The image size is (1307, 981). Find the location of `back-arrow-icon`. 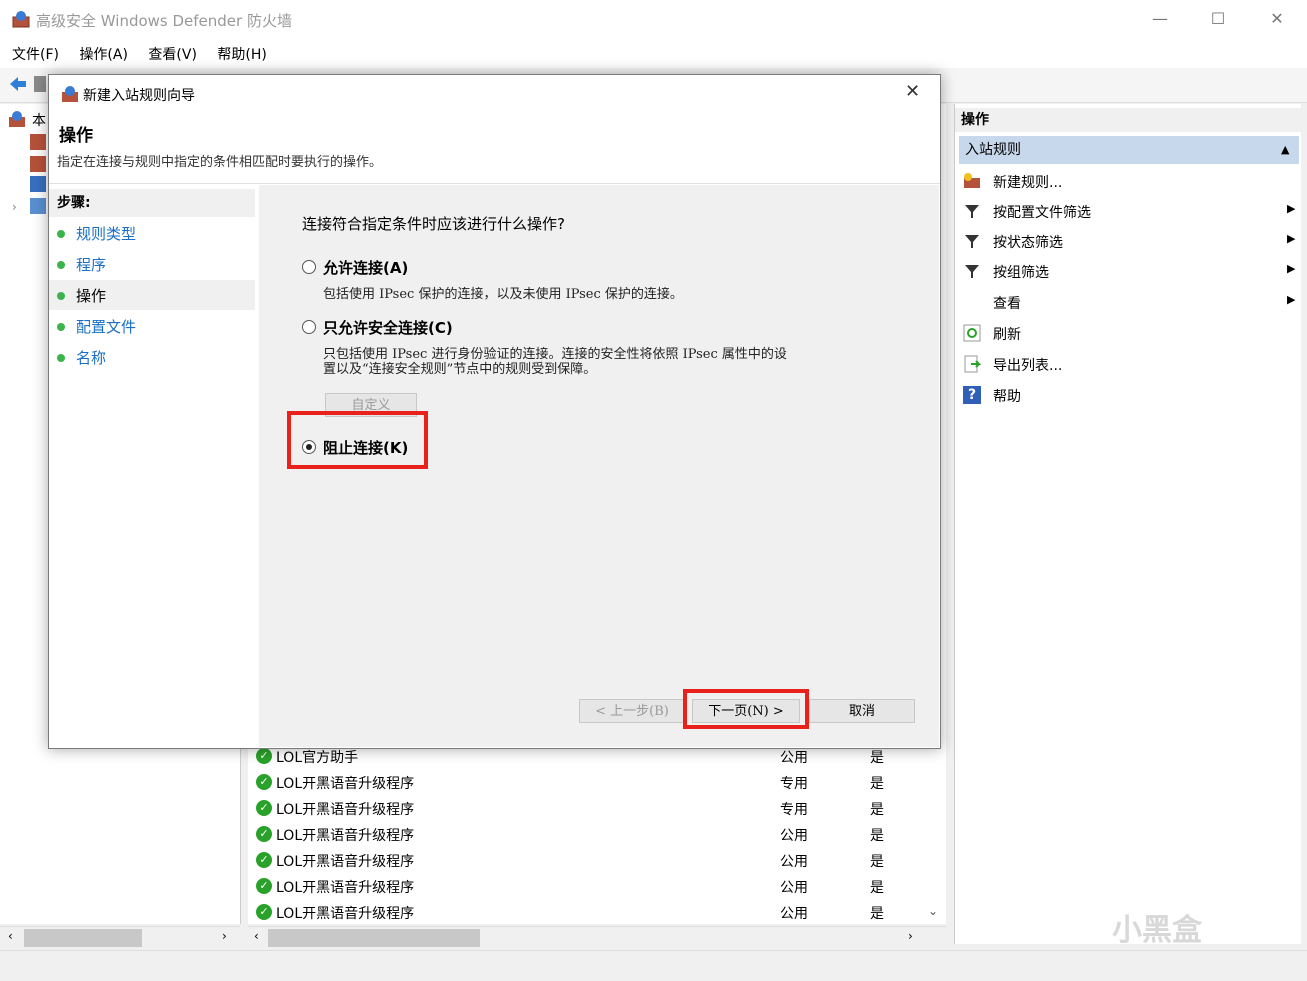

back-arrow-icon is located at coordinates (18, 84).